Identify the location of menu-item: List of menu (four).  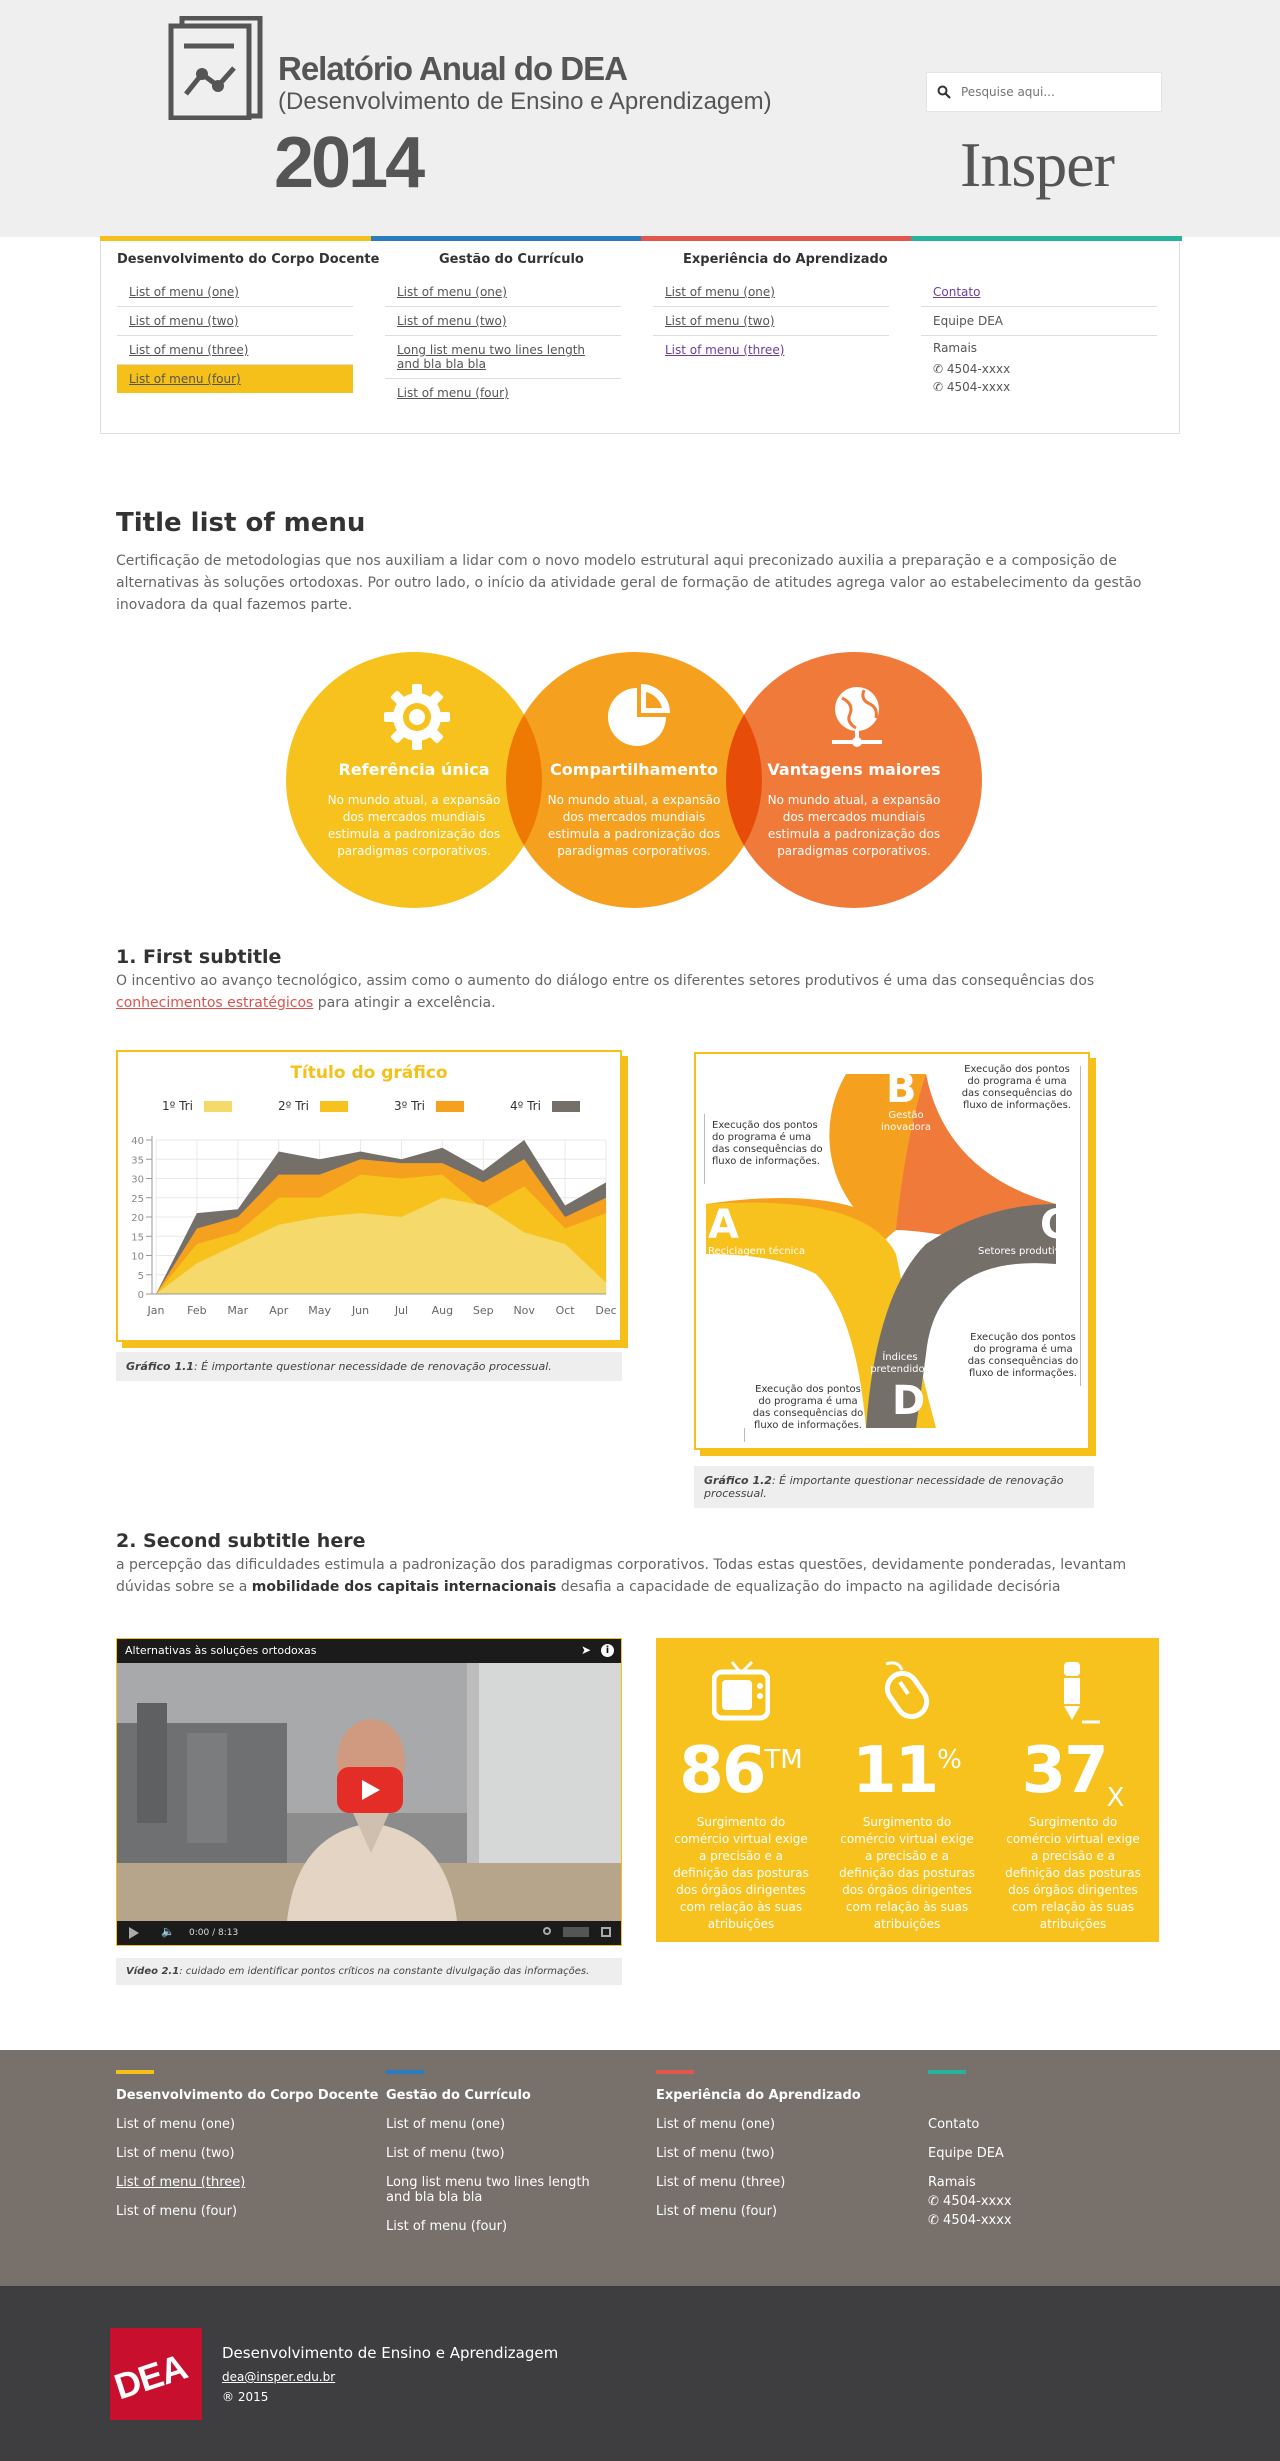
(503, 393).